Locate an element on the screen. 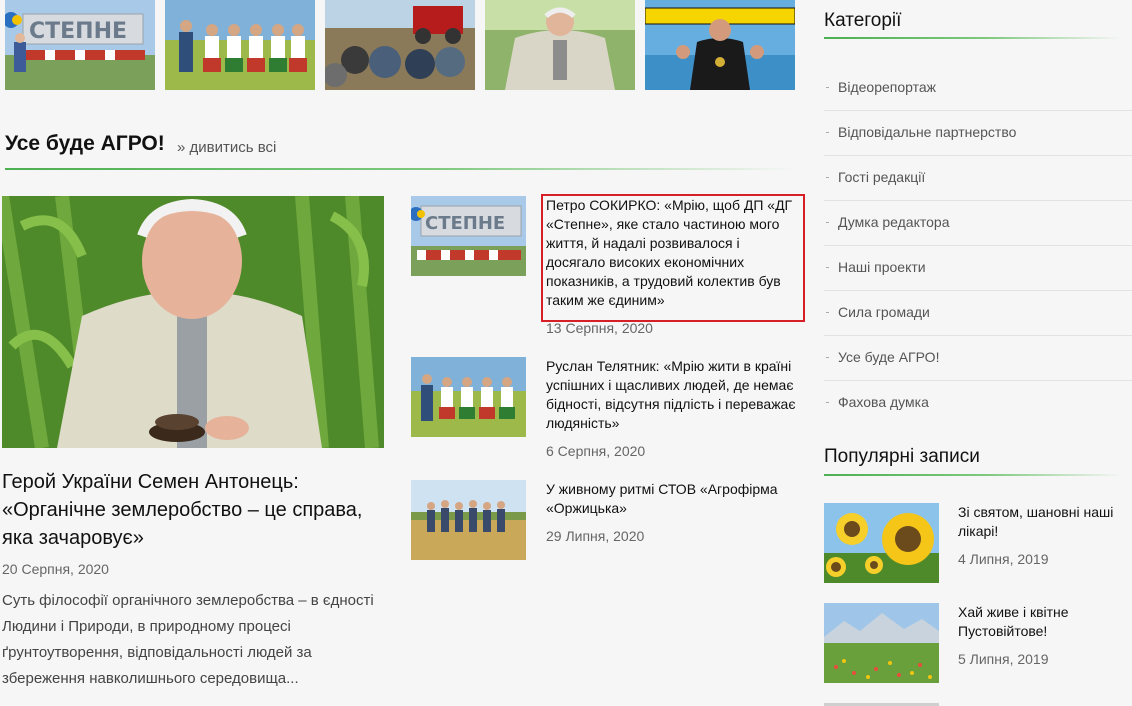 The width and height of the screenshot is (1132, 706). popular-date-2: 5 Липня, 2019 is located at coordinates (1003, 659).